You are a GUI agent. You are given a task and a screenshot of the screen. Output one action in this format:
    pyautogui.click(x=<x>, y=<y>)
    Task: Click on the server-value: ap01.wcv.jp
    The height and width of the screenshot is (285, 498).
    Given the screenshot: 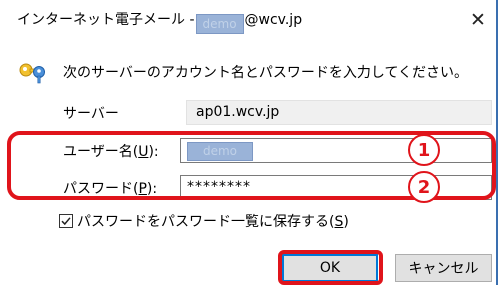 What is the action you would take?
    pyautogui.click(x=238, y=112)
    